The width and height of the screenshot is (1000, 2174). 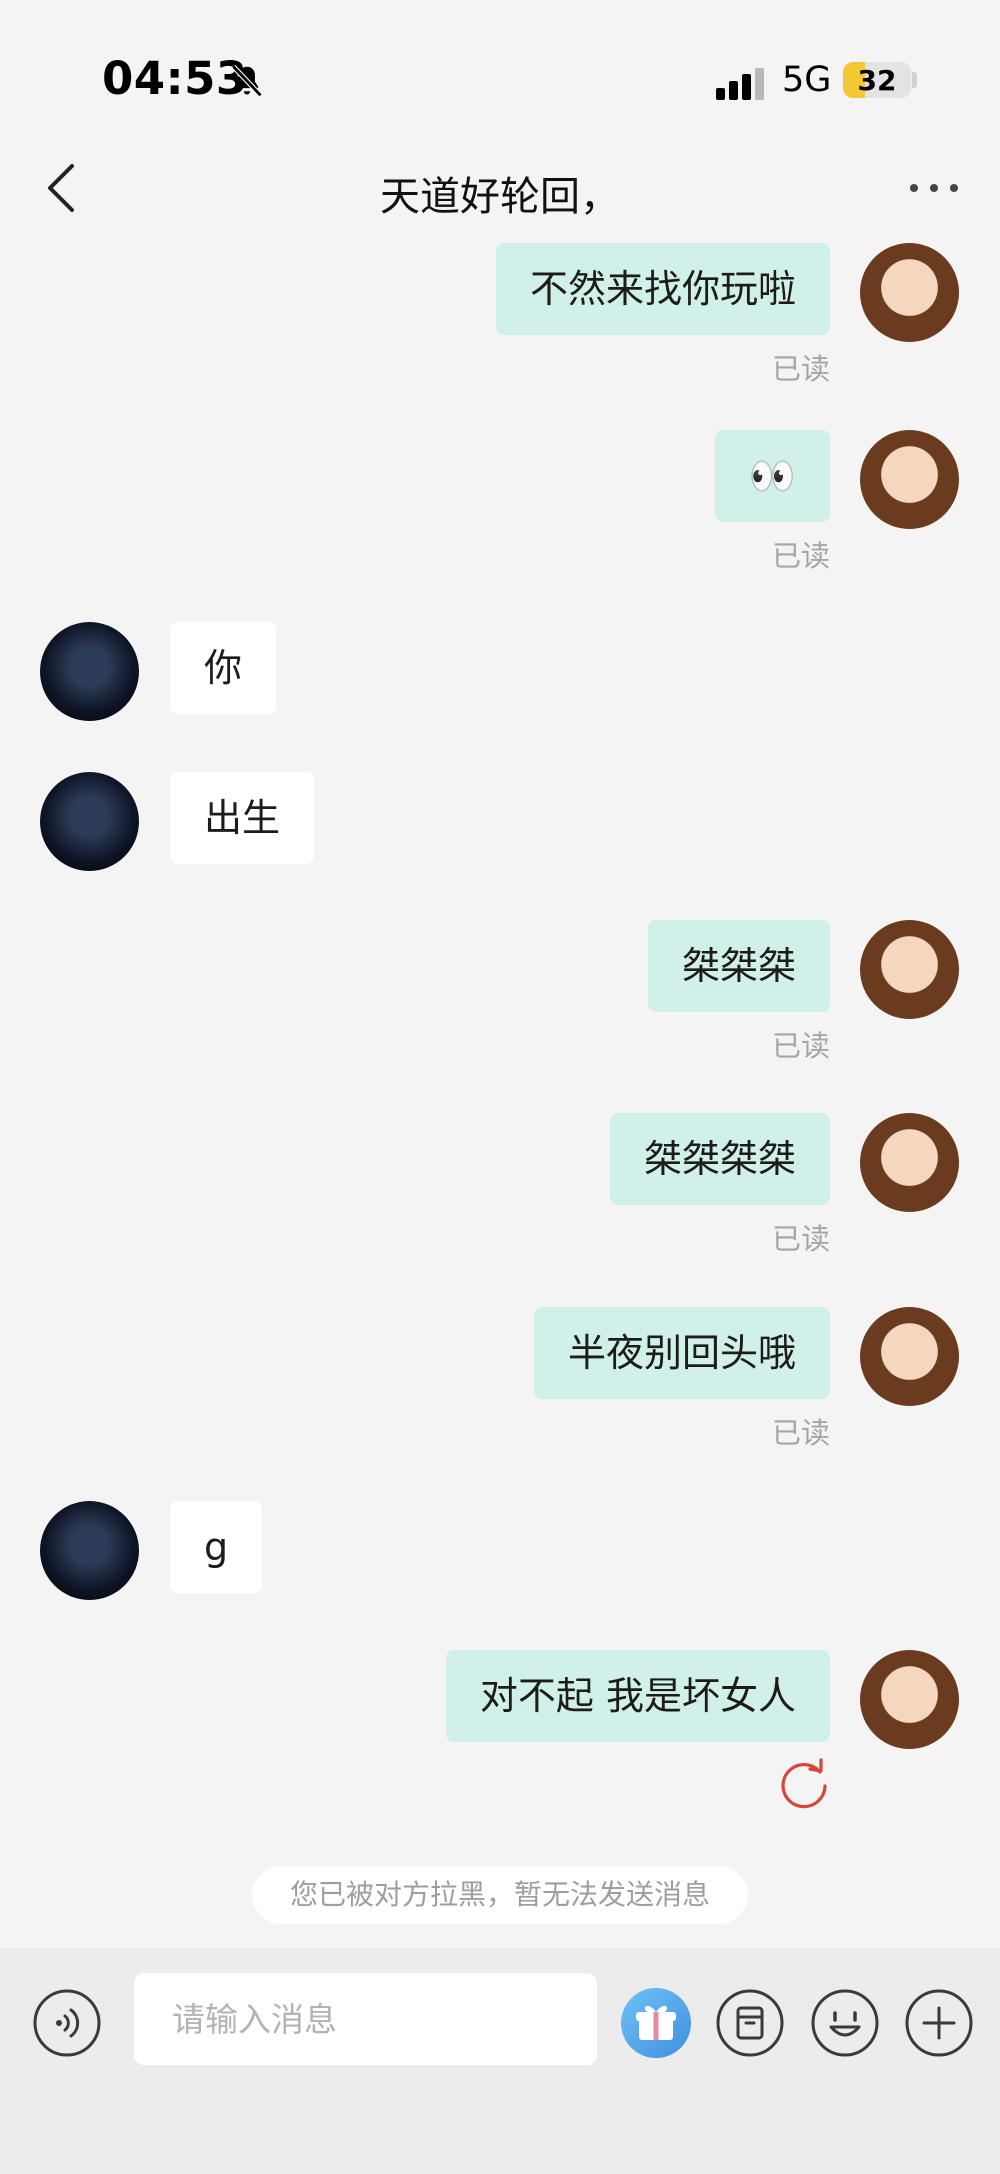 What do you see at coordinates (67, 2023) in the screenshot?
I see `voice-icon` at bounding box center [67, 2023].